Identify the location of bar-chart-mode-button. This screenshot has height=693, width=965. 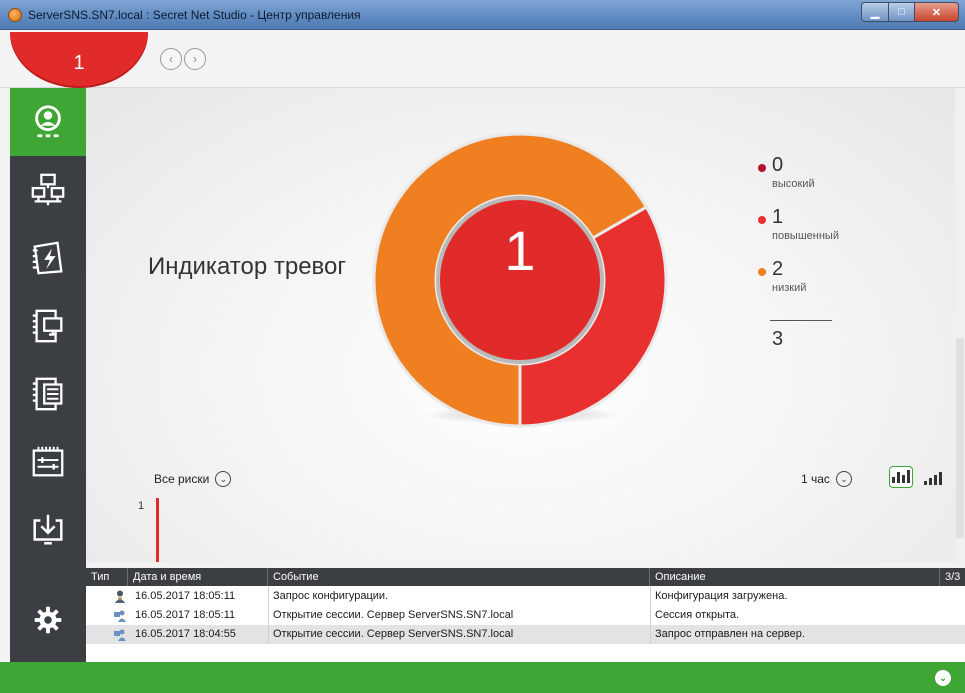
(901, 477).